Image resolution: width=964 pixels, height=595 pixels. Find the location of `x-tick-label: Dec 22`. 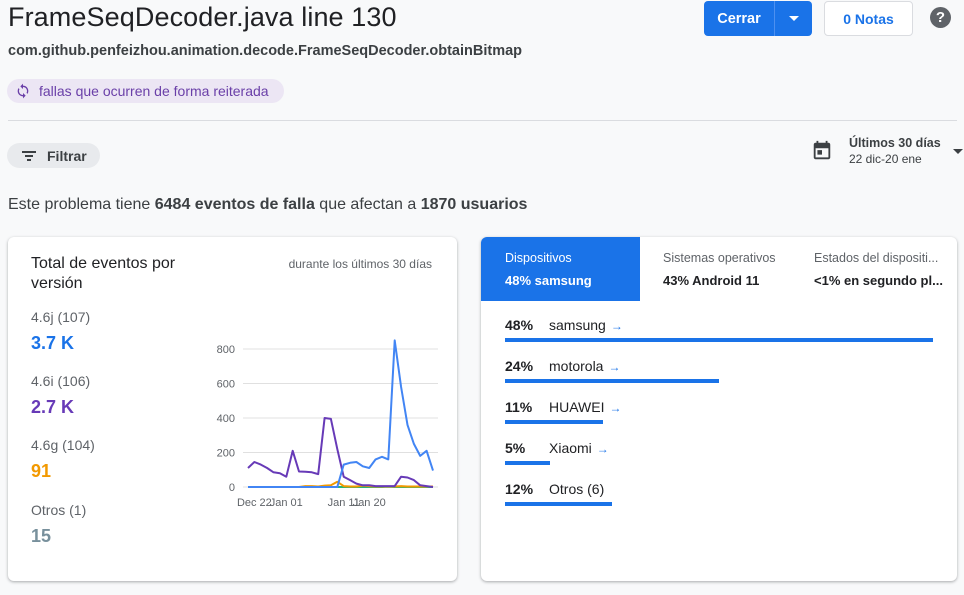

x-tick-label: Dec 22 is located at coordinates (254, 503).